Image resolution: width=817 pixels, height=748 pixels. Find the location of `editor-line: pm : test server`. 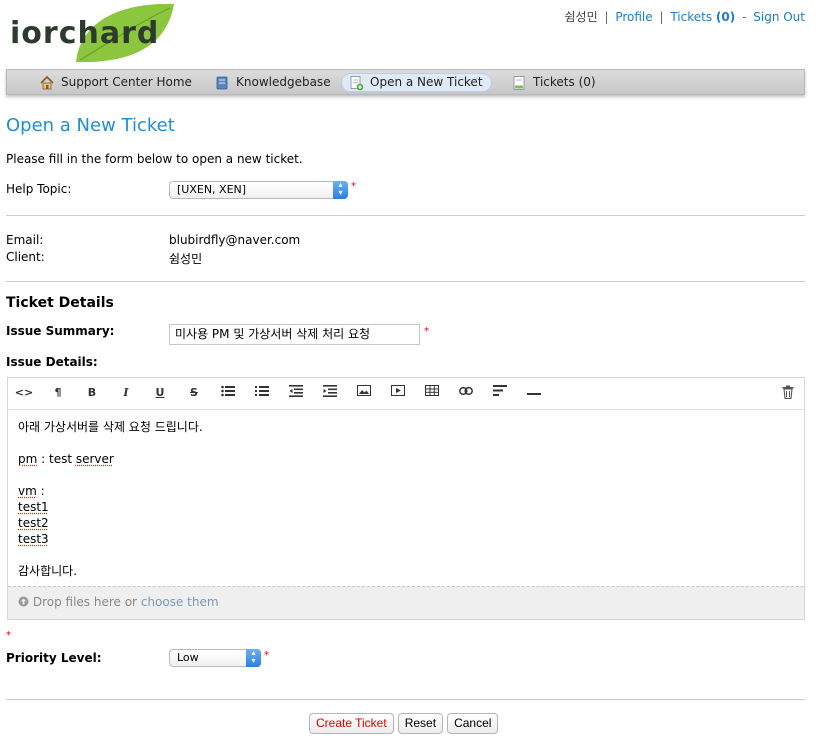

editor-line: pm : test server is located at coordinates (66, 459).